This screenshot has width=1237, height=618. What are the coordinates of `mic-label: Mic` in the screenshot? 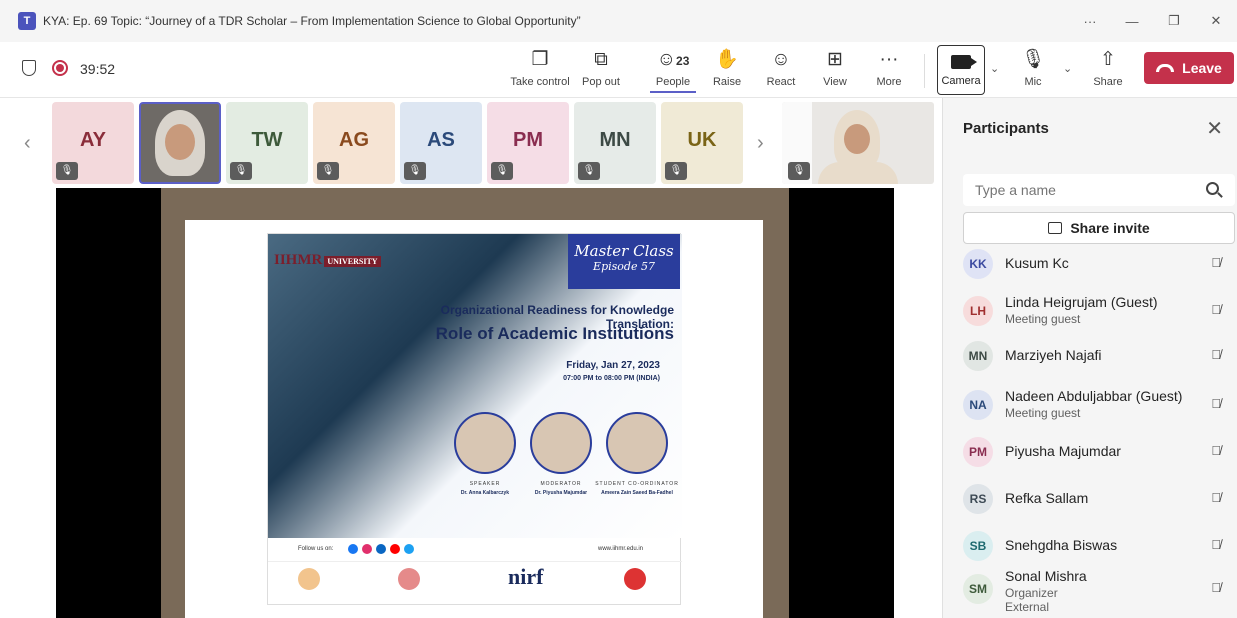 It's located at (1033, 82).